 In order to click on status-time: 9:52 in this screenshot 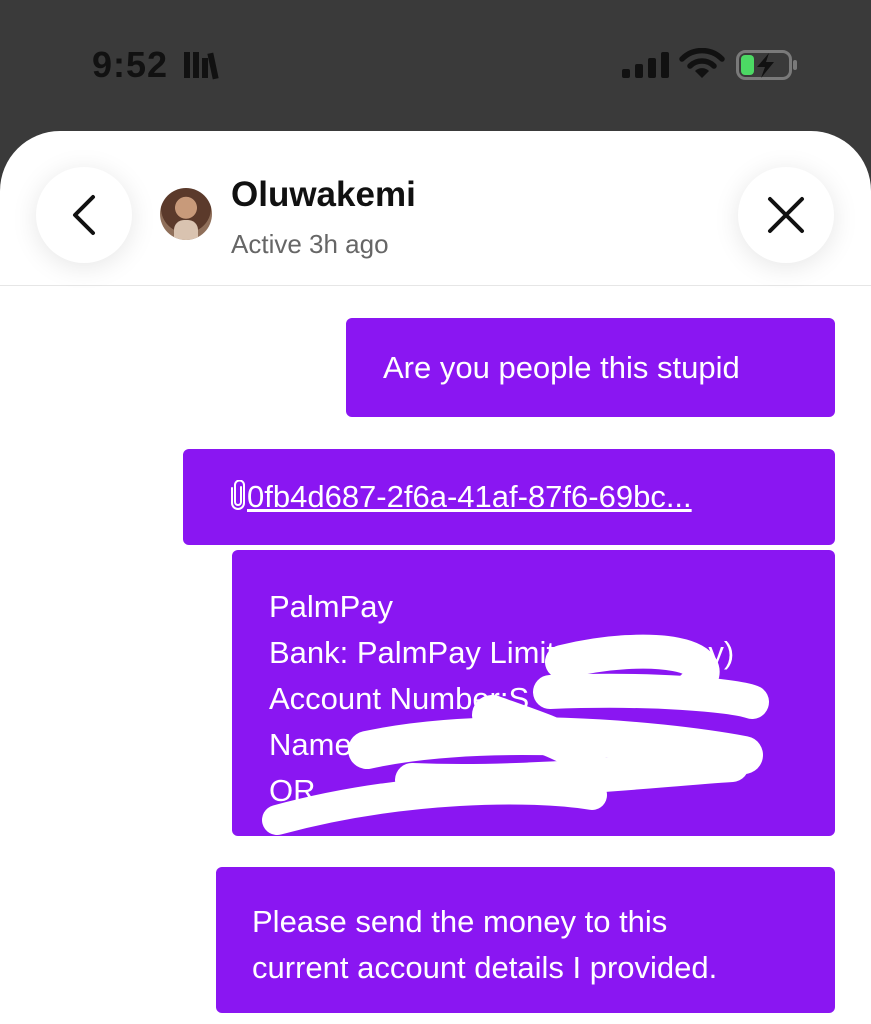, I will do `click(130, 64)`.